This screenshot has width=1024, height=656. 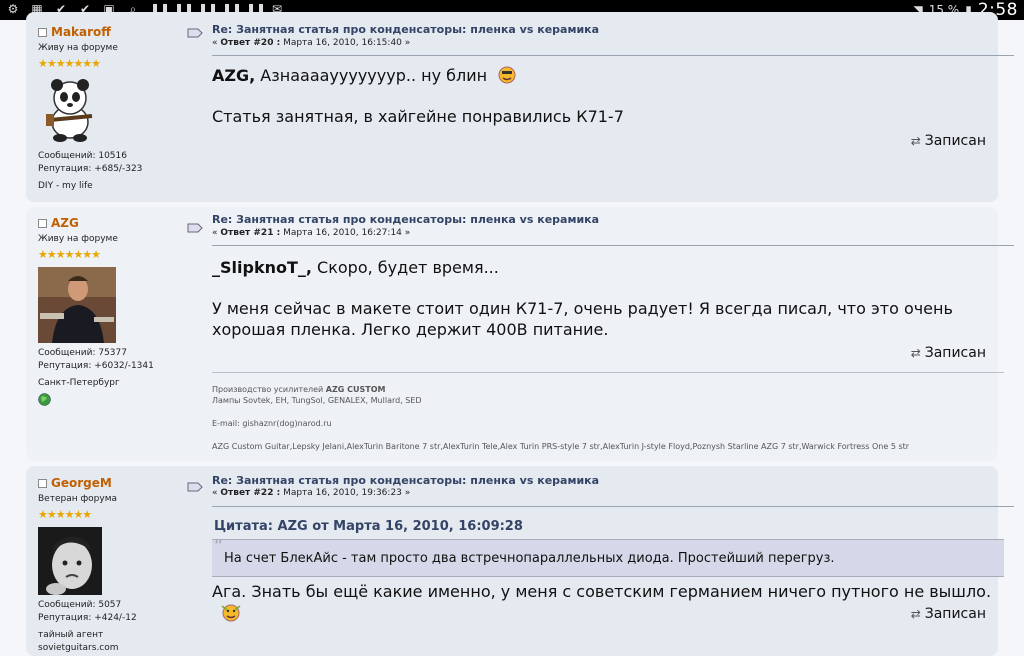 I want to click on quote-mark-icon: “, so click(x=219, y=546).